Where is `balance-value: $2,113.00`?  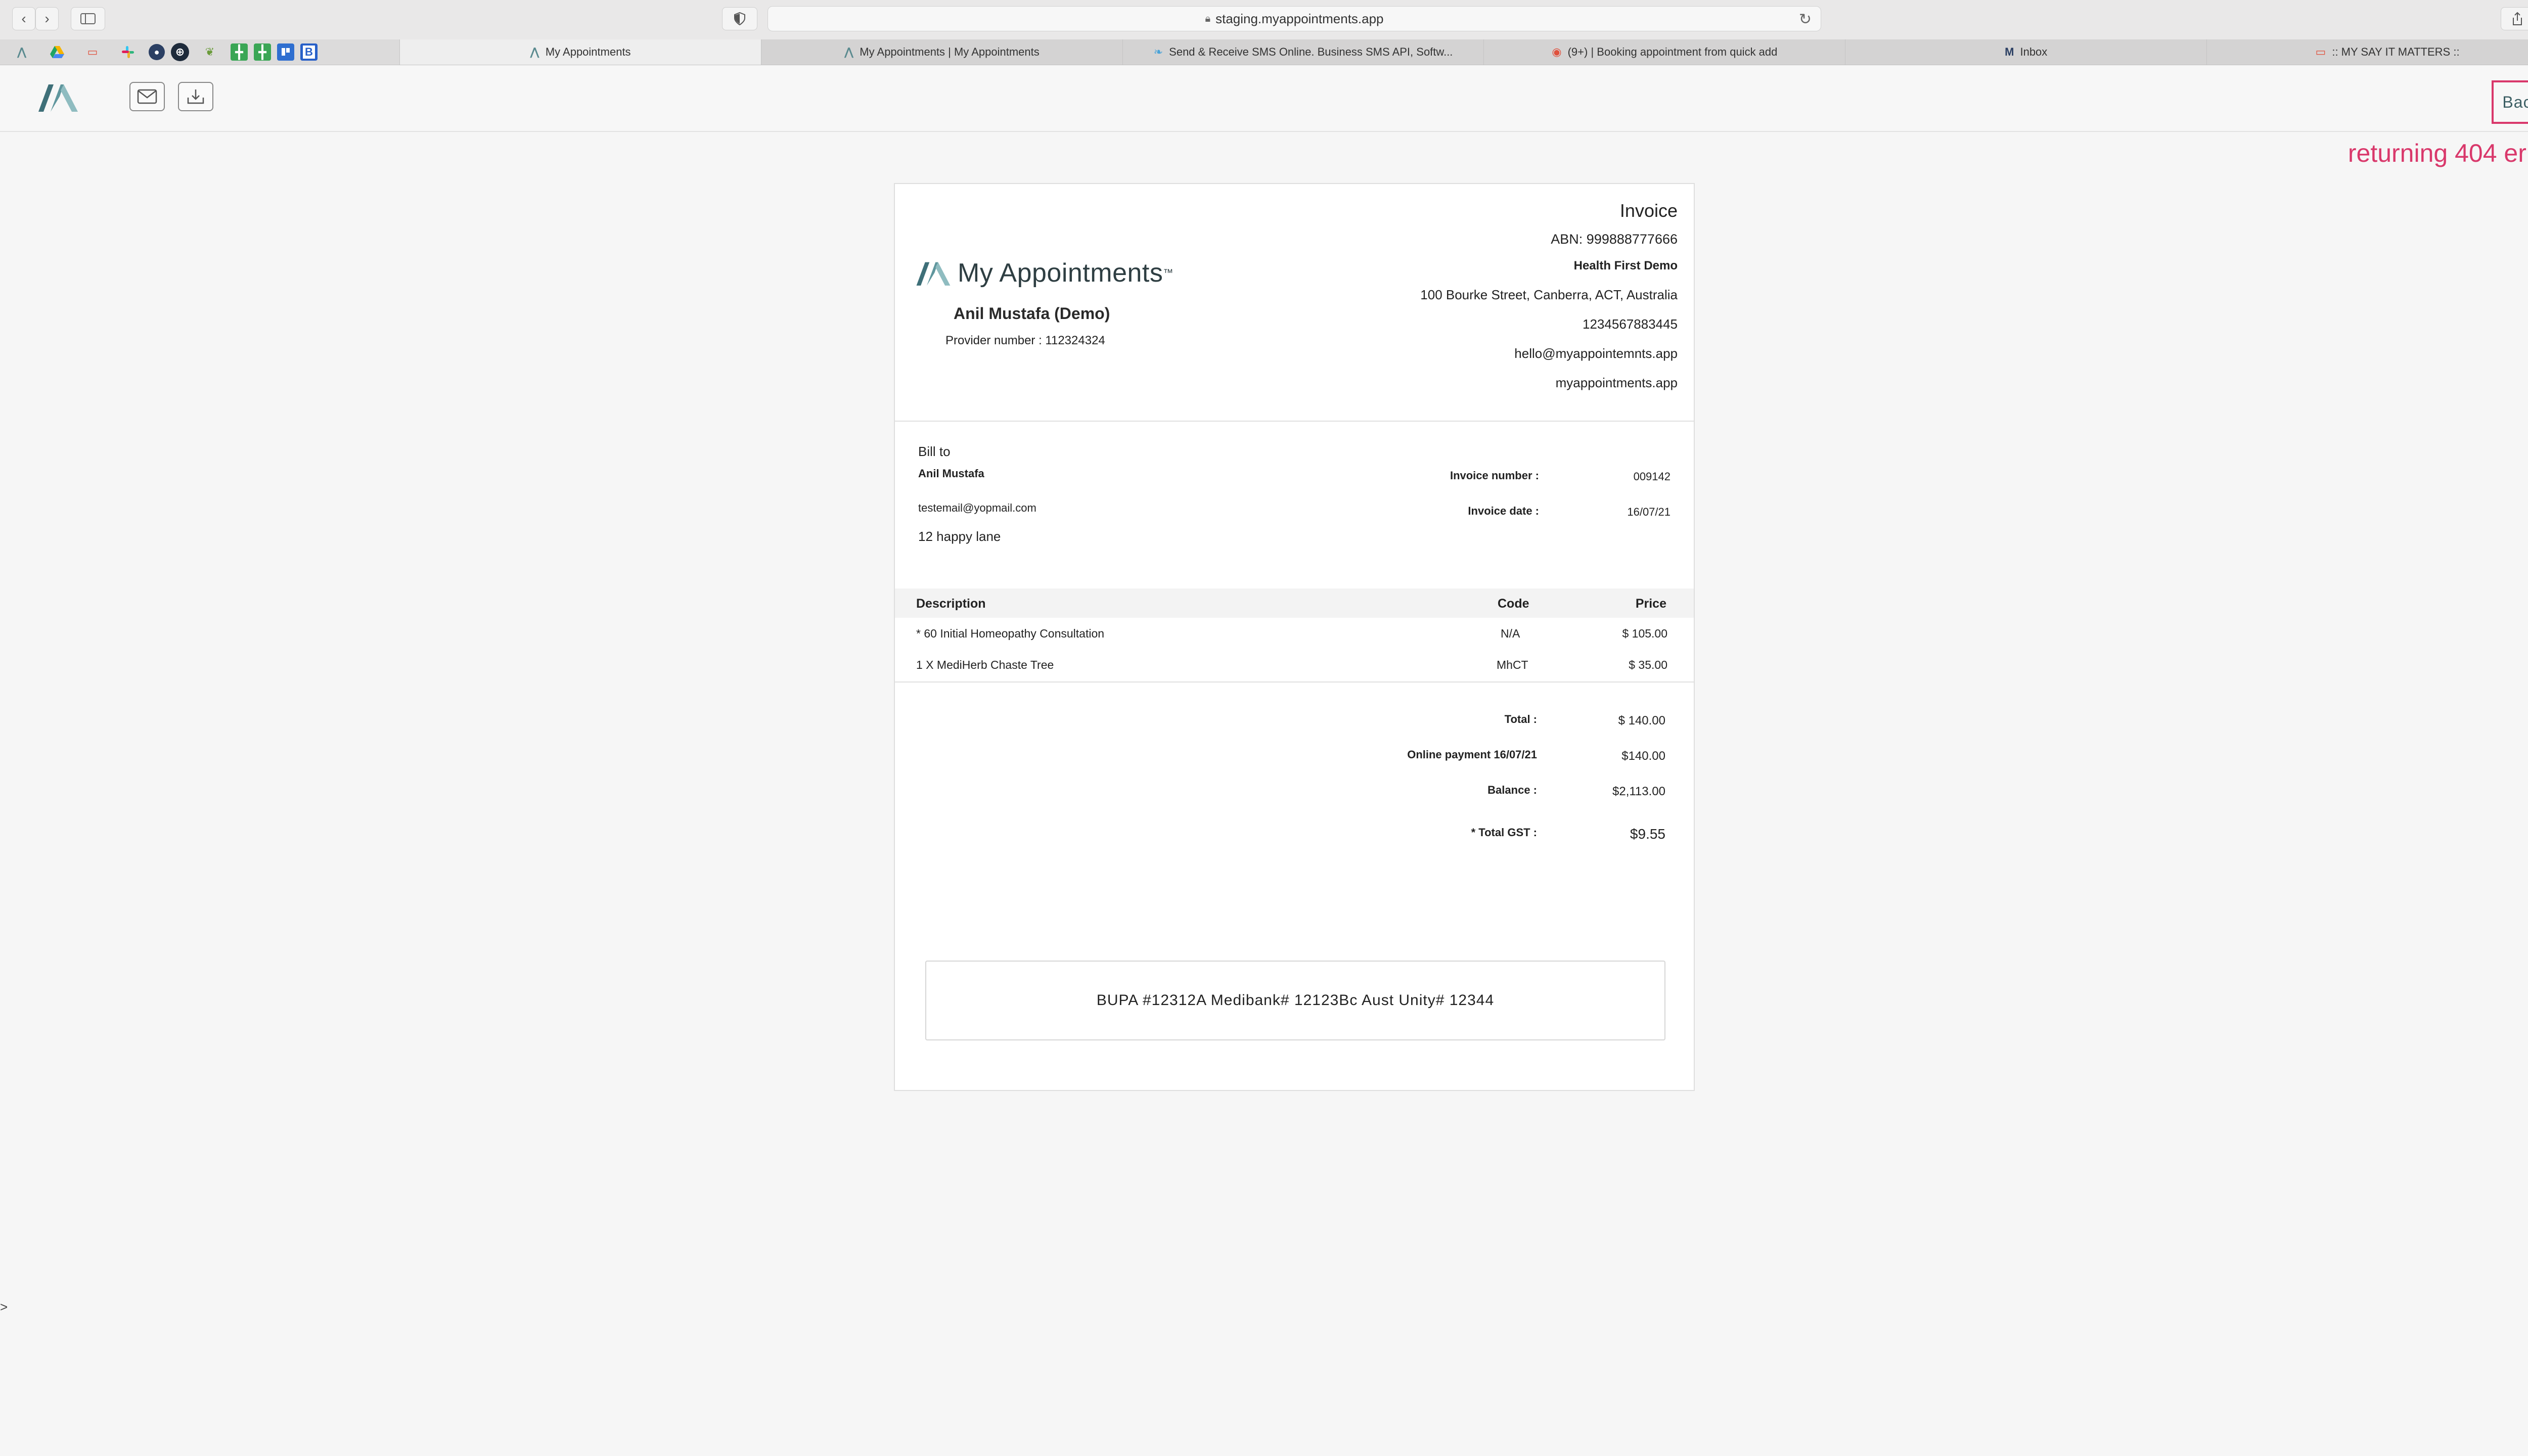 balance-value: $2,113.00 is located at coordinates (1639, 791).